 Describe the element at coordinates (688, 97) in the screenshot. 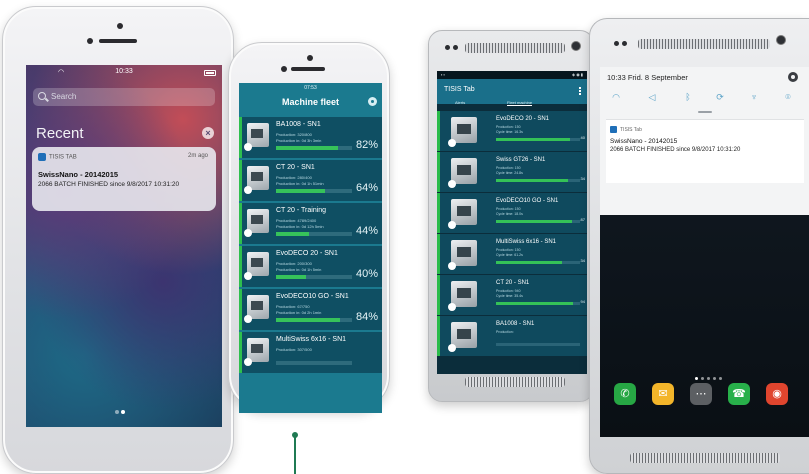

I see `bluetooth-icon: ᛒ` at that location.